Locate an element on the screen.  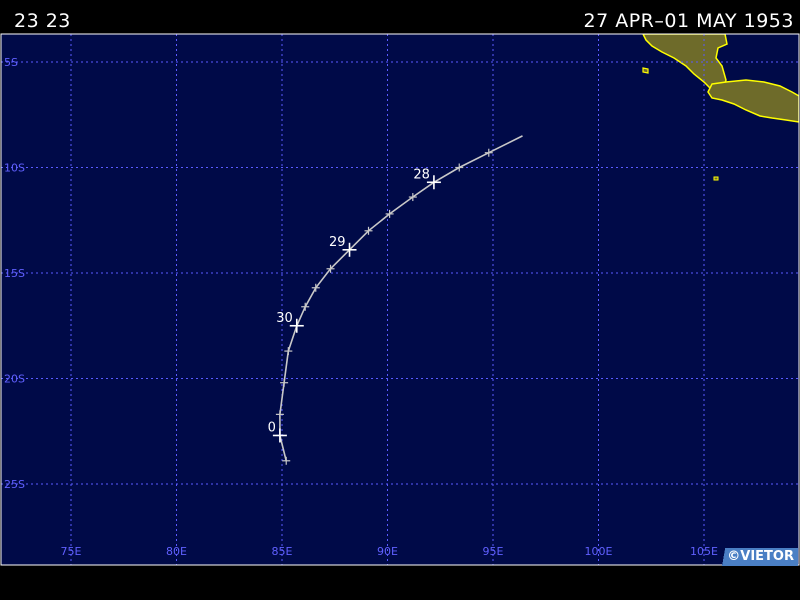
lat-tick-label: 15S is located at coordinates (14, 273).